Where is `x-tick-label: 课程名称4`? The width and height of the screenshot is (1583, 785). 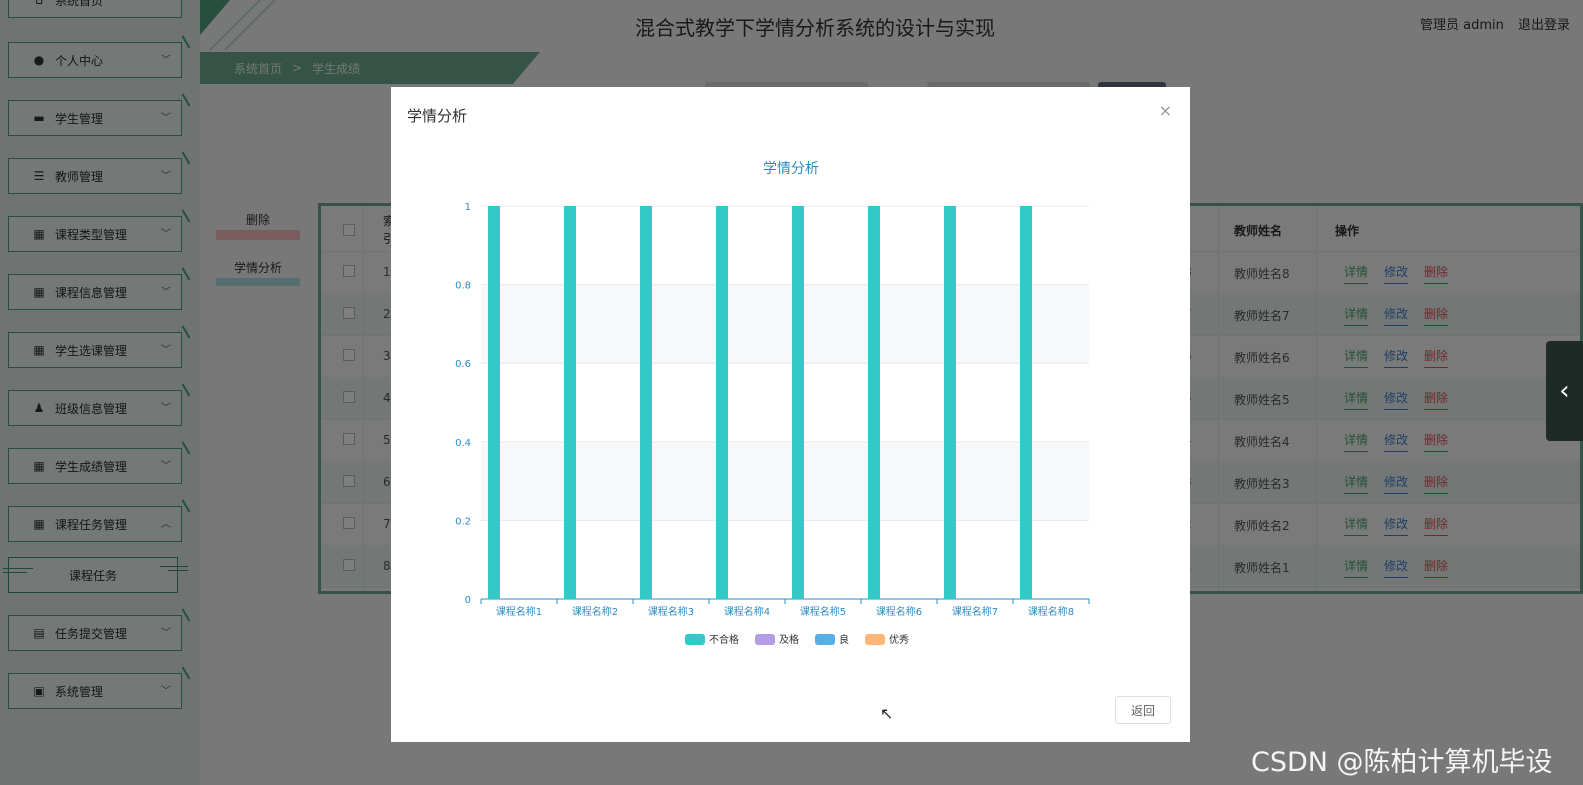 x-tick-label: 课程名称4 is located at coordinates (747, 611).